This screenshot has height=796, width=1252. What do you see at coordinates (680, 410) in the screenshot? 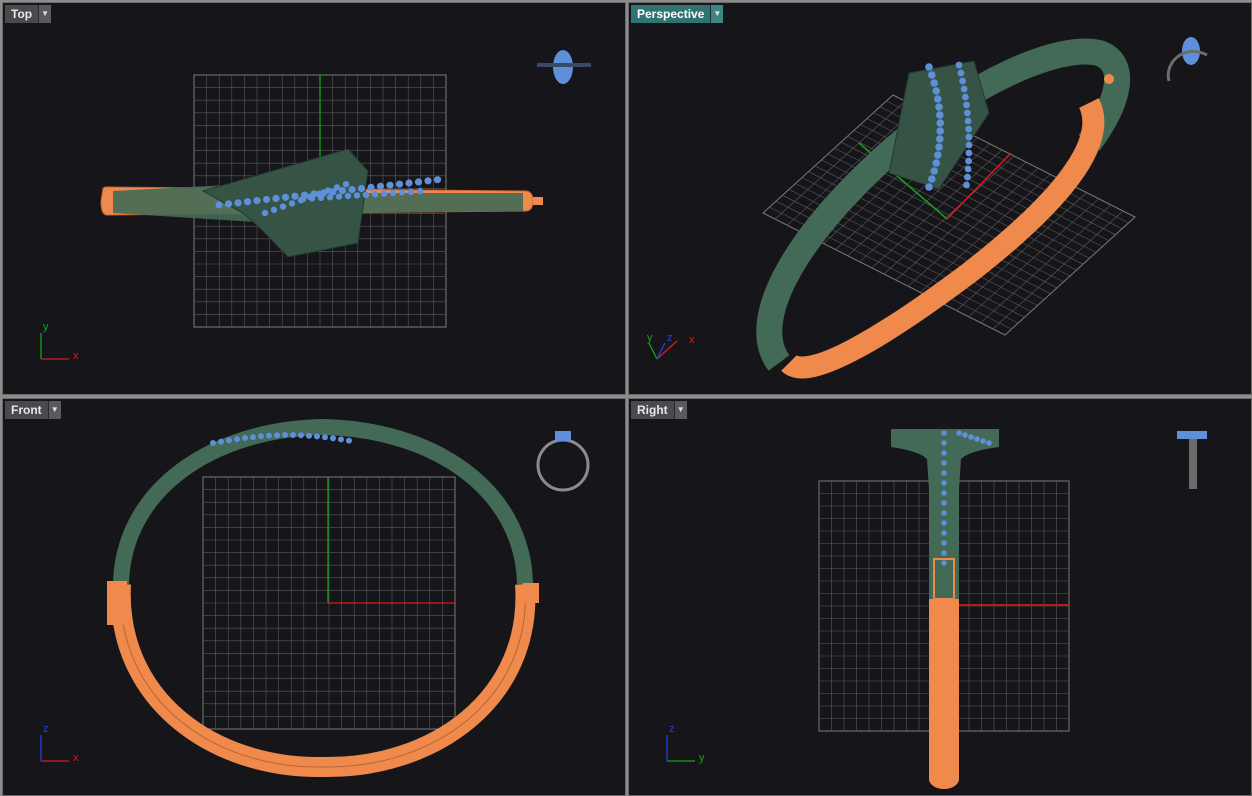
I see `viewport-right-dropdown: ▼` at bounding box center [680, 410].